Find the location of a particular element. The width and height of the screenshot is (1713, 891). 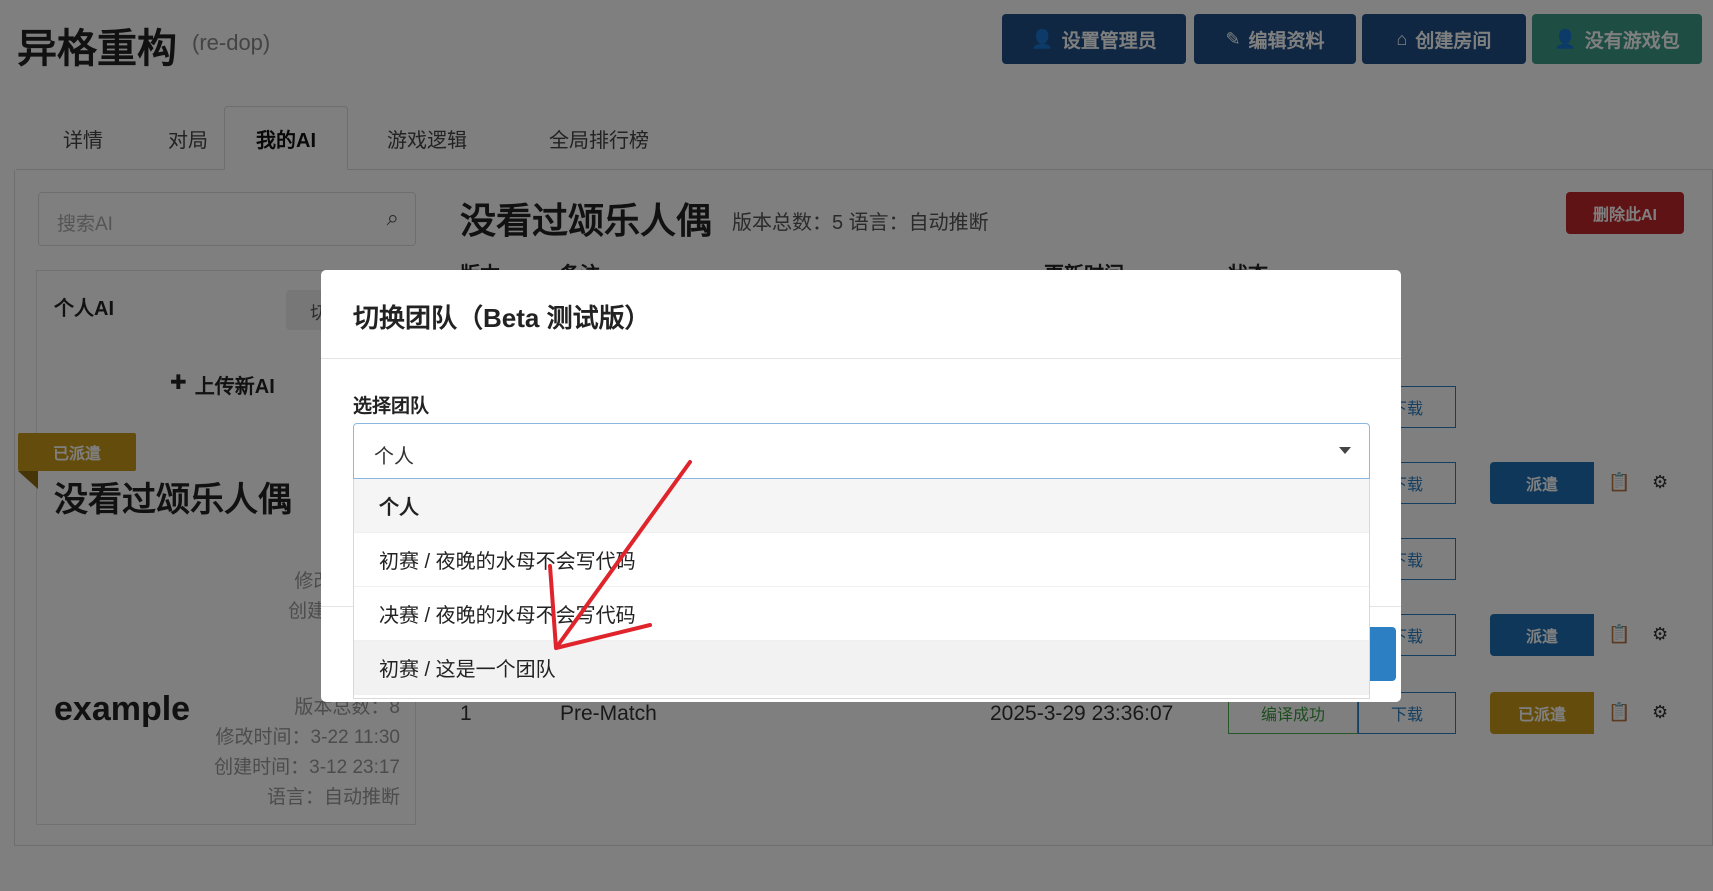

team-option: 决赛 / 夜晚的水母不会写代码 is located at coordinates (861, 614).